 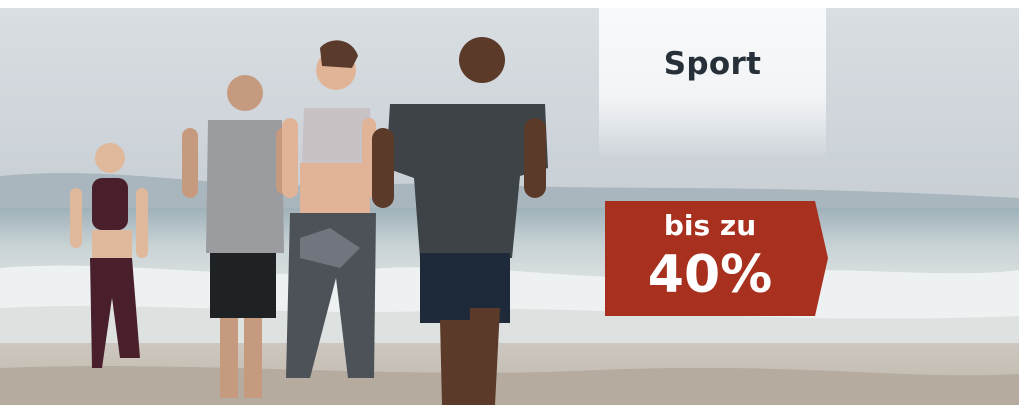 What do you see at coordinates (710, 275) in the screenshot?
I see `discount-value: 40%` at bounding box center [710, 275].